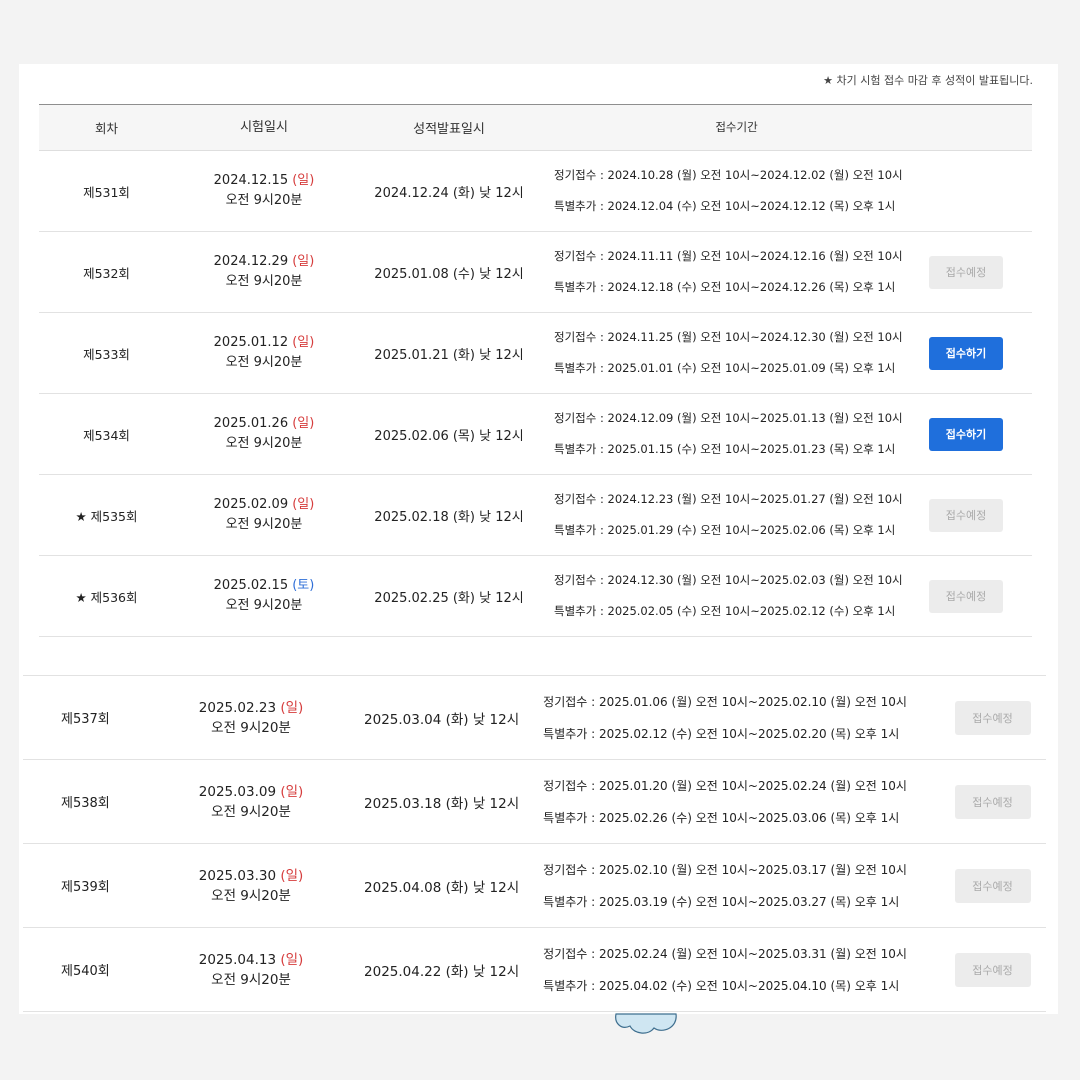  I want to click on exam-date: 2025.02.23, so click(237, 707).